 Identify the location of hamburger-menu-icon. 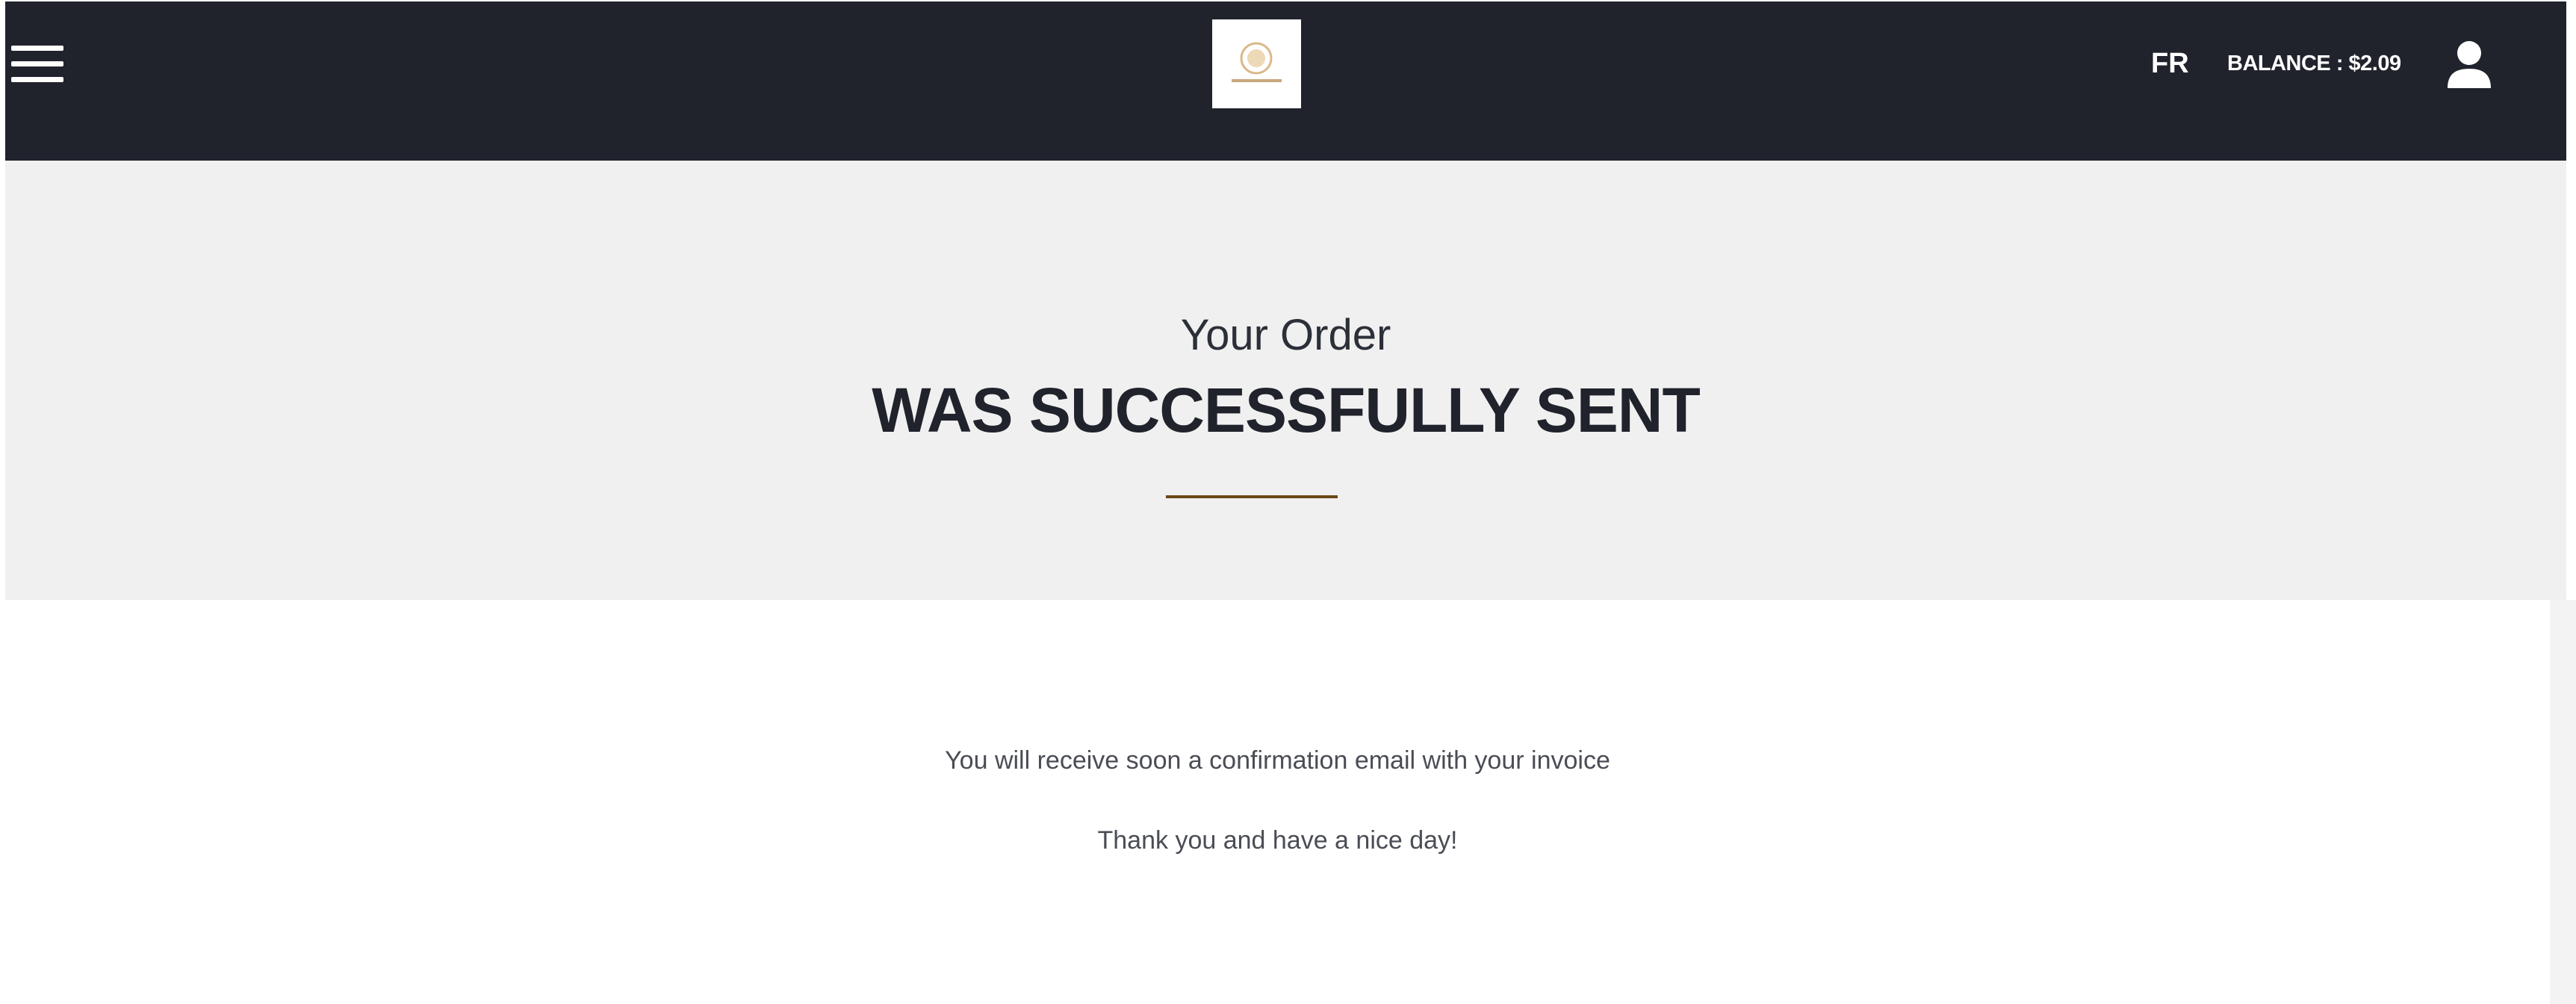
(37, 64).